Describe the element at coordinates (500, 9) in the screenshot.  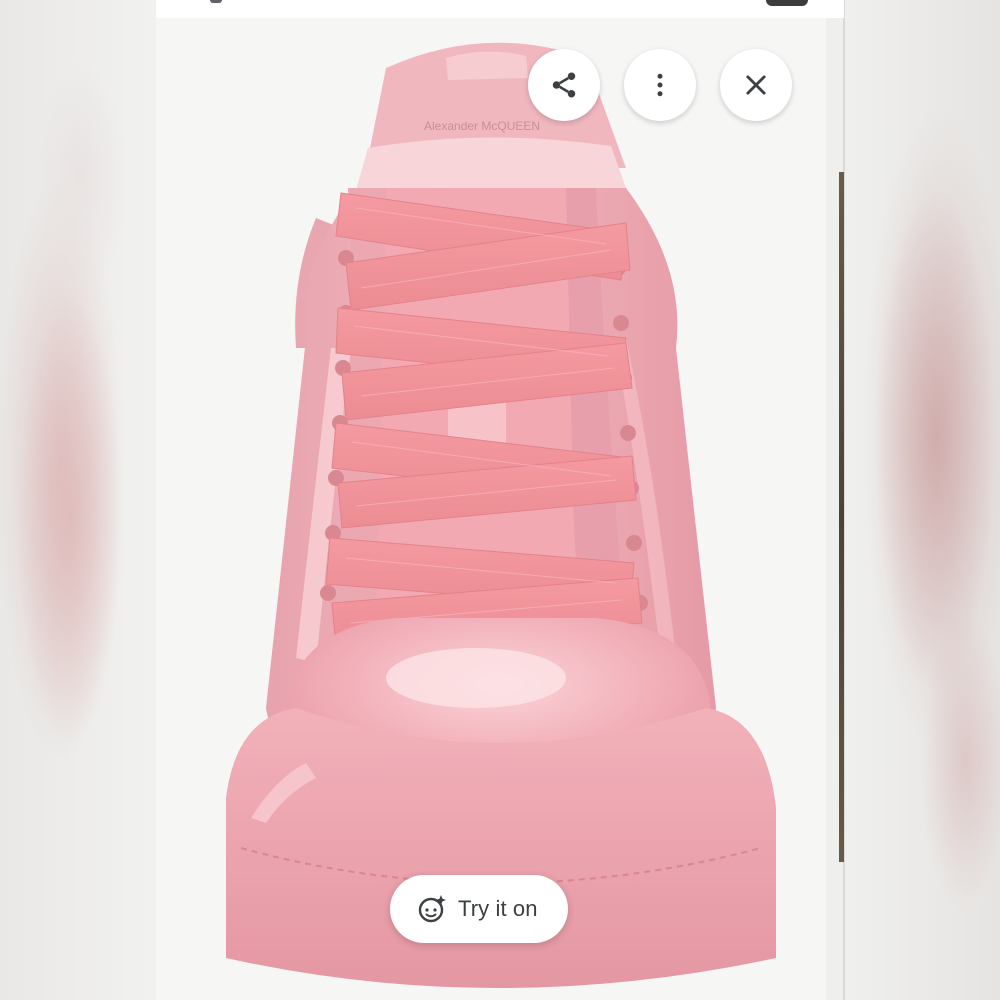
I see `top-bar` at that location.